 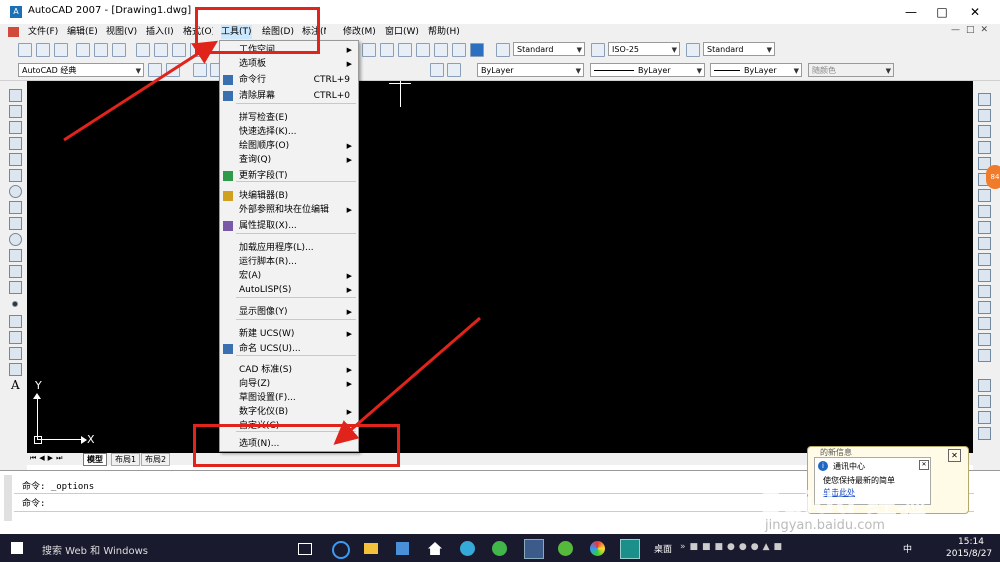 I want to click on annotation-arrow-to-options, so click(x=407, y=380).